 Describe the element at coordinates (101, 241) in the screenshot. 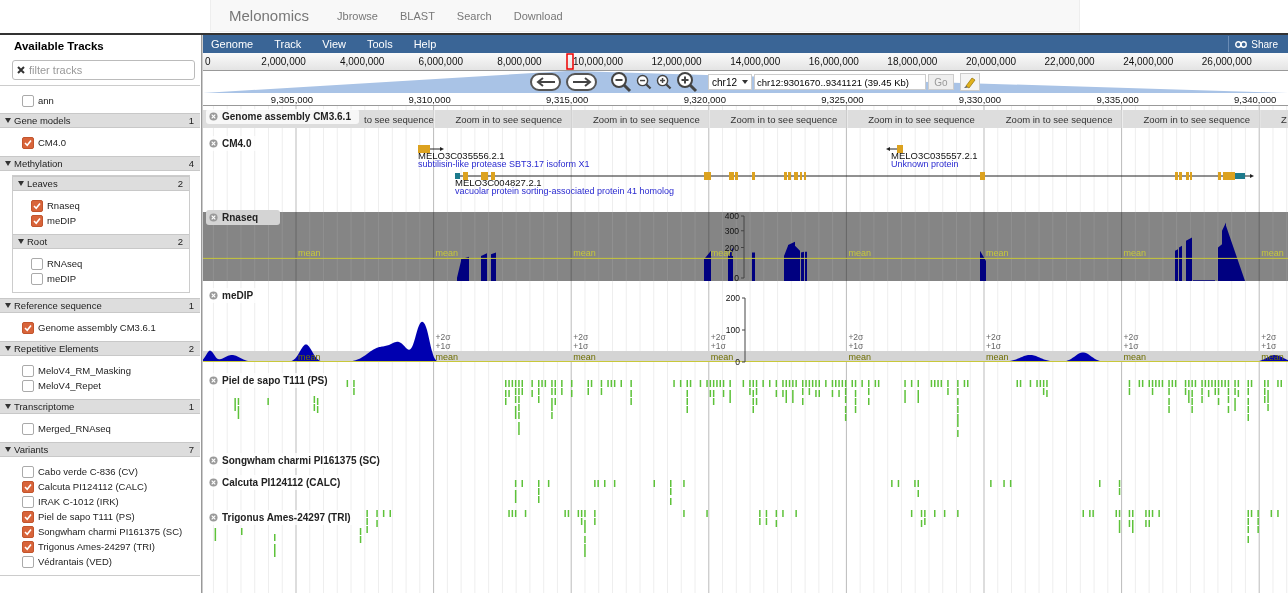

I see `category-header: Root 2` at that location.